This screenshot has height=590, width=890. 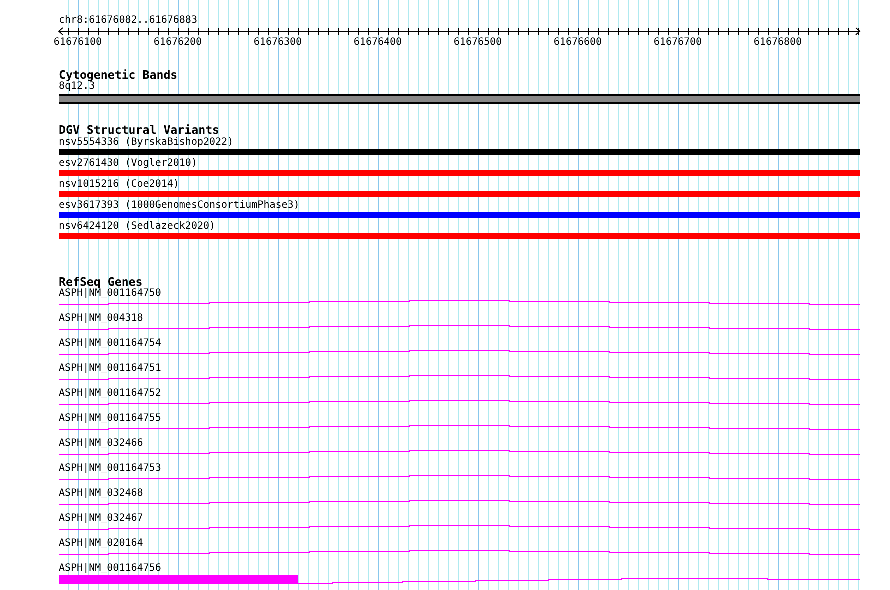 I want to click on tick-label: 61676500, so click(x=478, y=42).